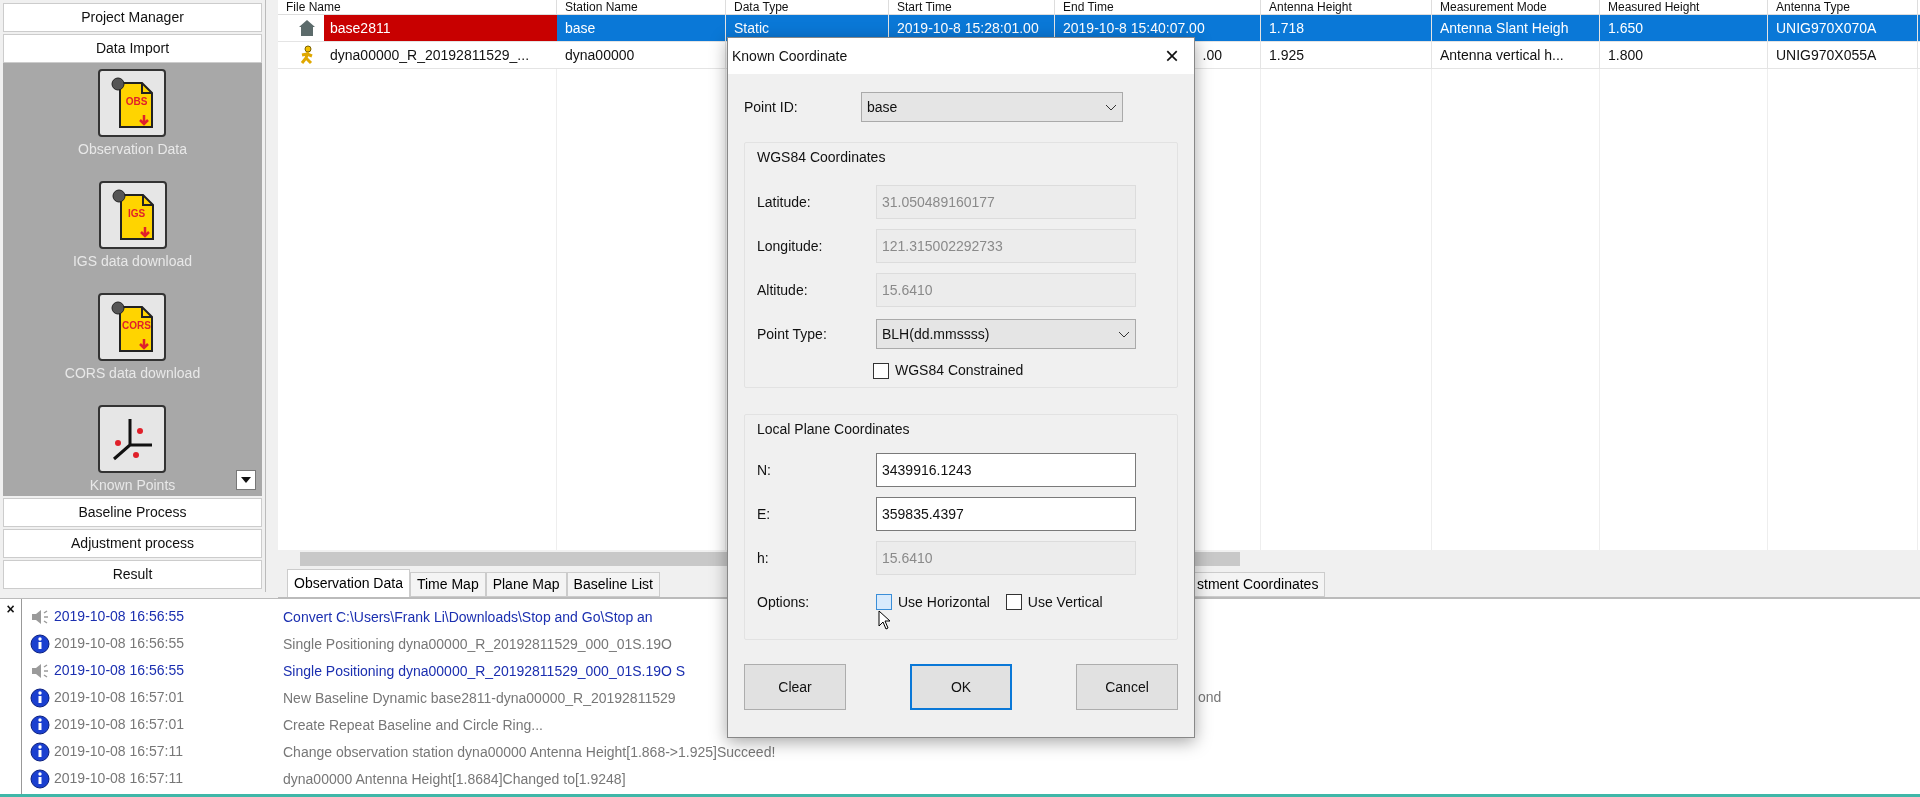  I want to click on table-cell-text: dyna00000, so click(600, 55).